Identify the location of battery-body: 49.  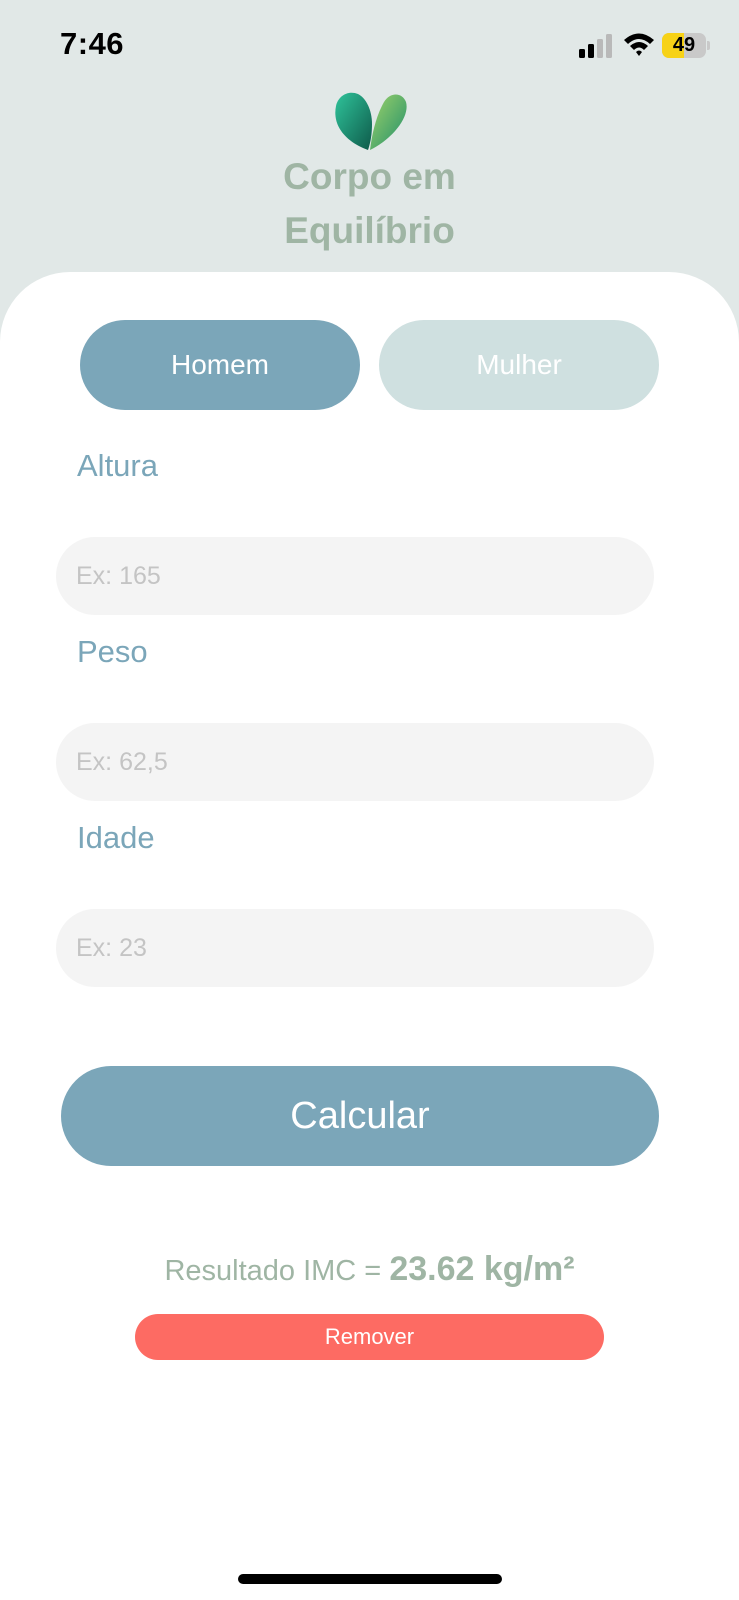
(684, 45).